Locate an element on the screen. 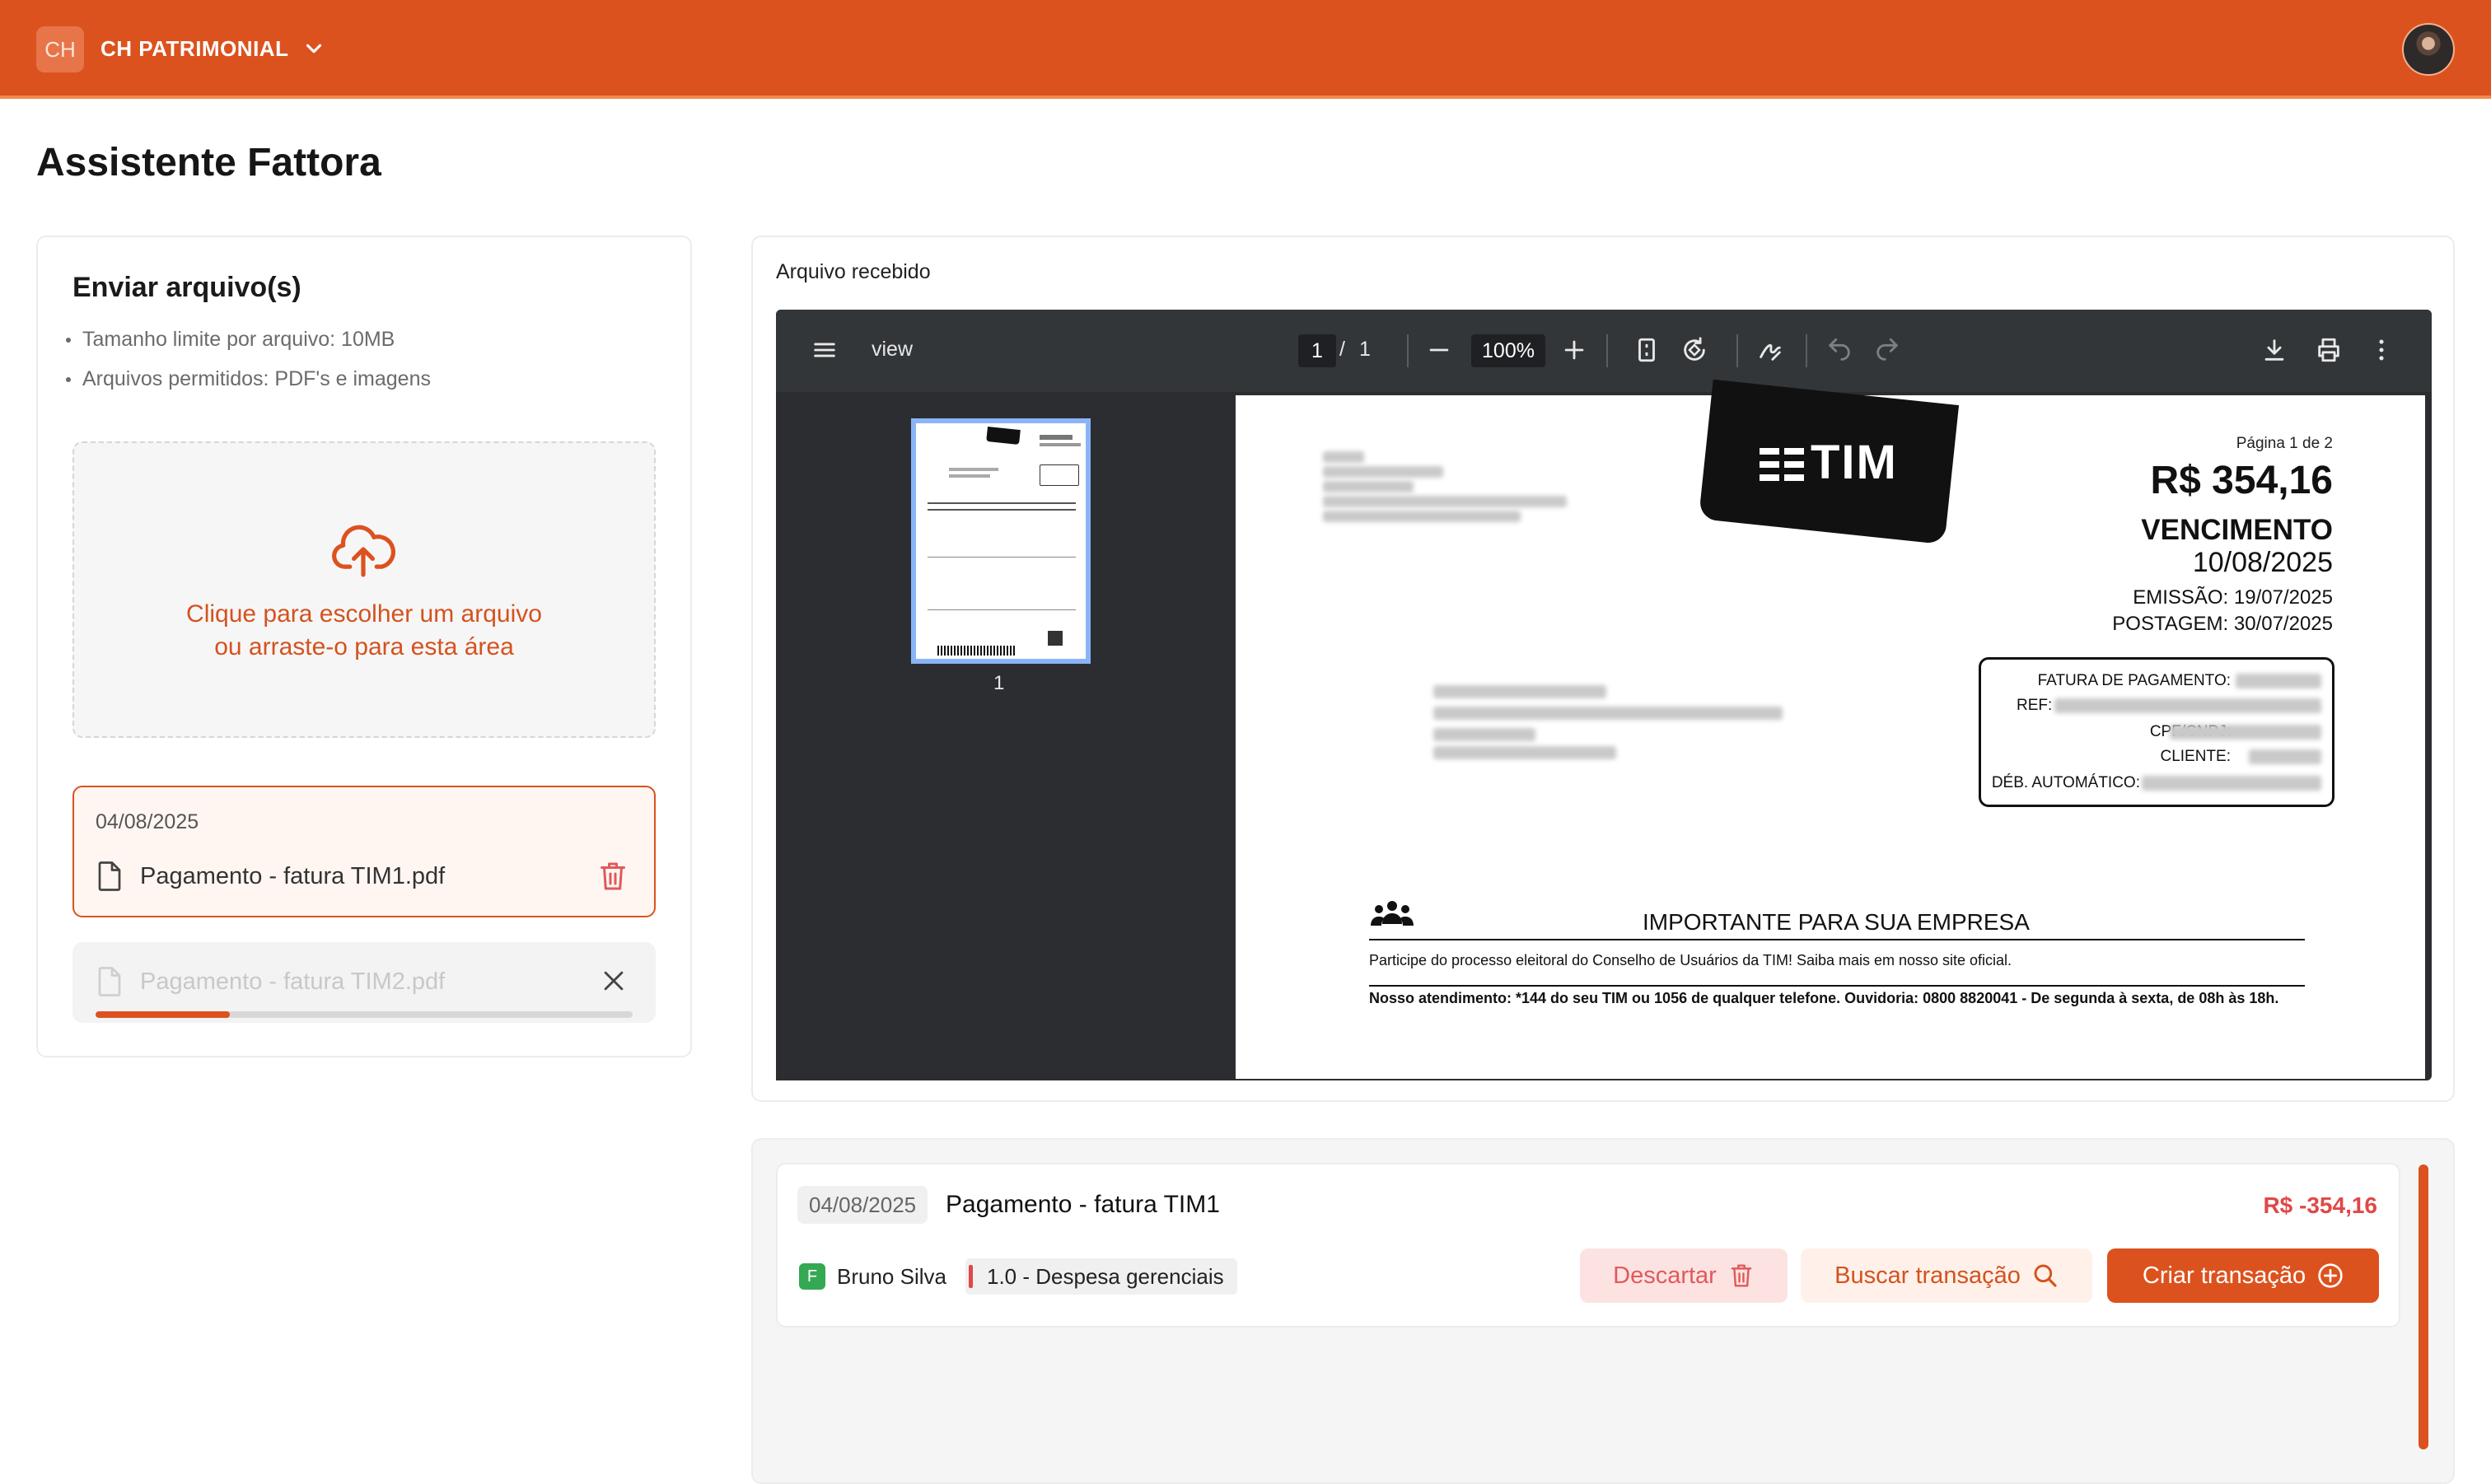  zoom-in-icon is located at coordinates (1574, 350).